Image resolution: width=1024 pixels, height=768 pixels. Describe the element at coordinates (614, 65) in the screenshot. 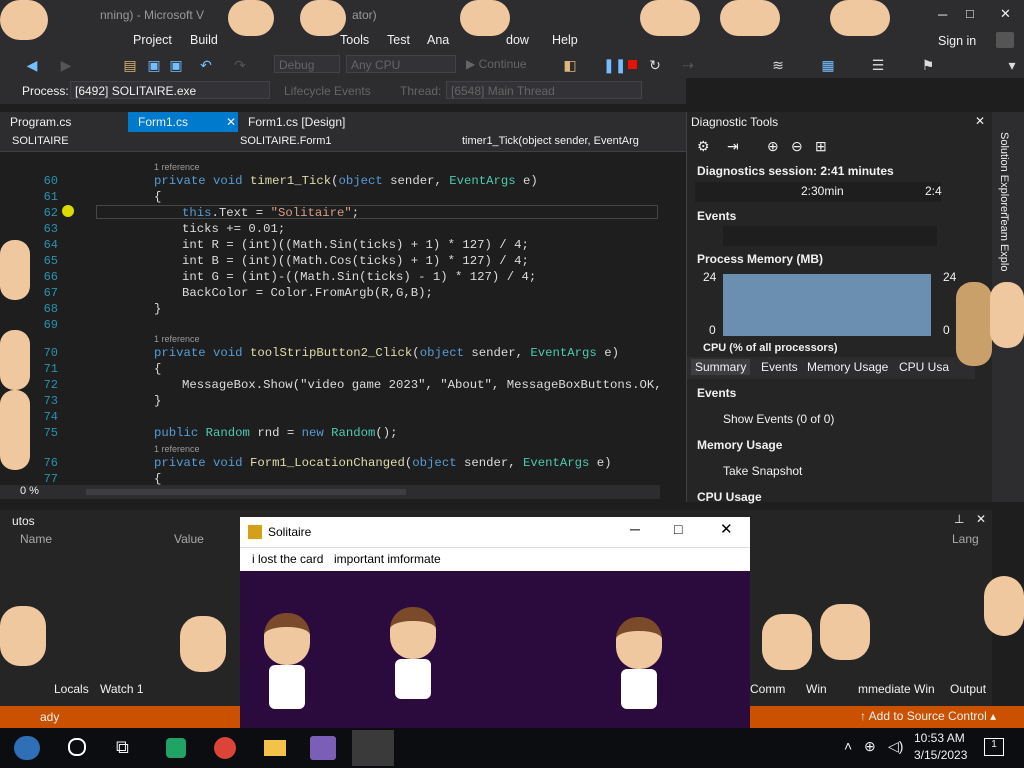

I see `pause-icon: ❚❚` at that location.